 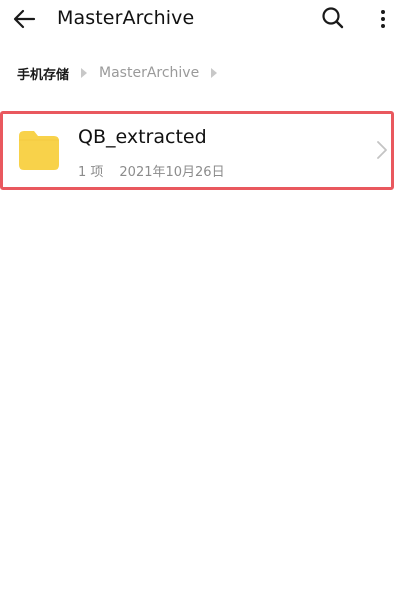 I want to click on more-options-button, so click(x=383, y=19).